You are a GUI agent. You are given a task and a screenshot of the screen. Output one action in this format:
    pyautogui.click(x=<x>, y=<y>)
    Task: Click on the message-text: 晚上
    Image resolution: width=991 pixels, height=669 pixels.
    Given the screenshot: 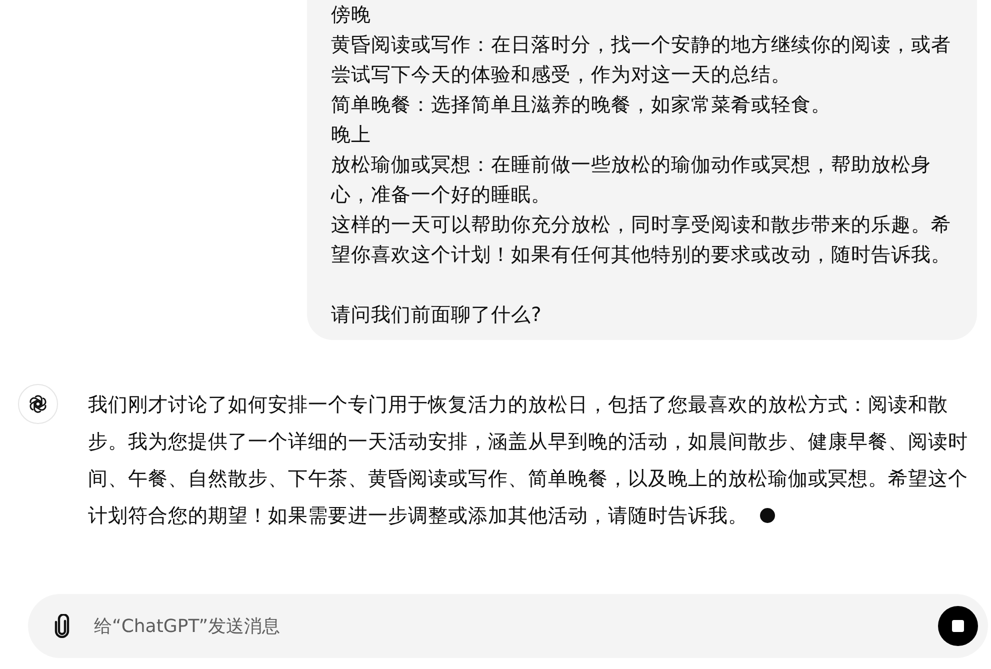 What is the action you would take?
    pyautogui.click(x=351, y=135)
    